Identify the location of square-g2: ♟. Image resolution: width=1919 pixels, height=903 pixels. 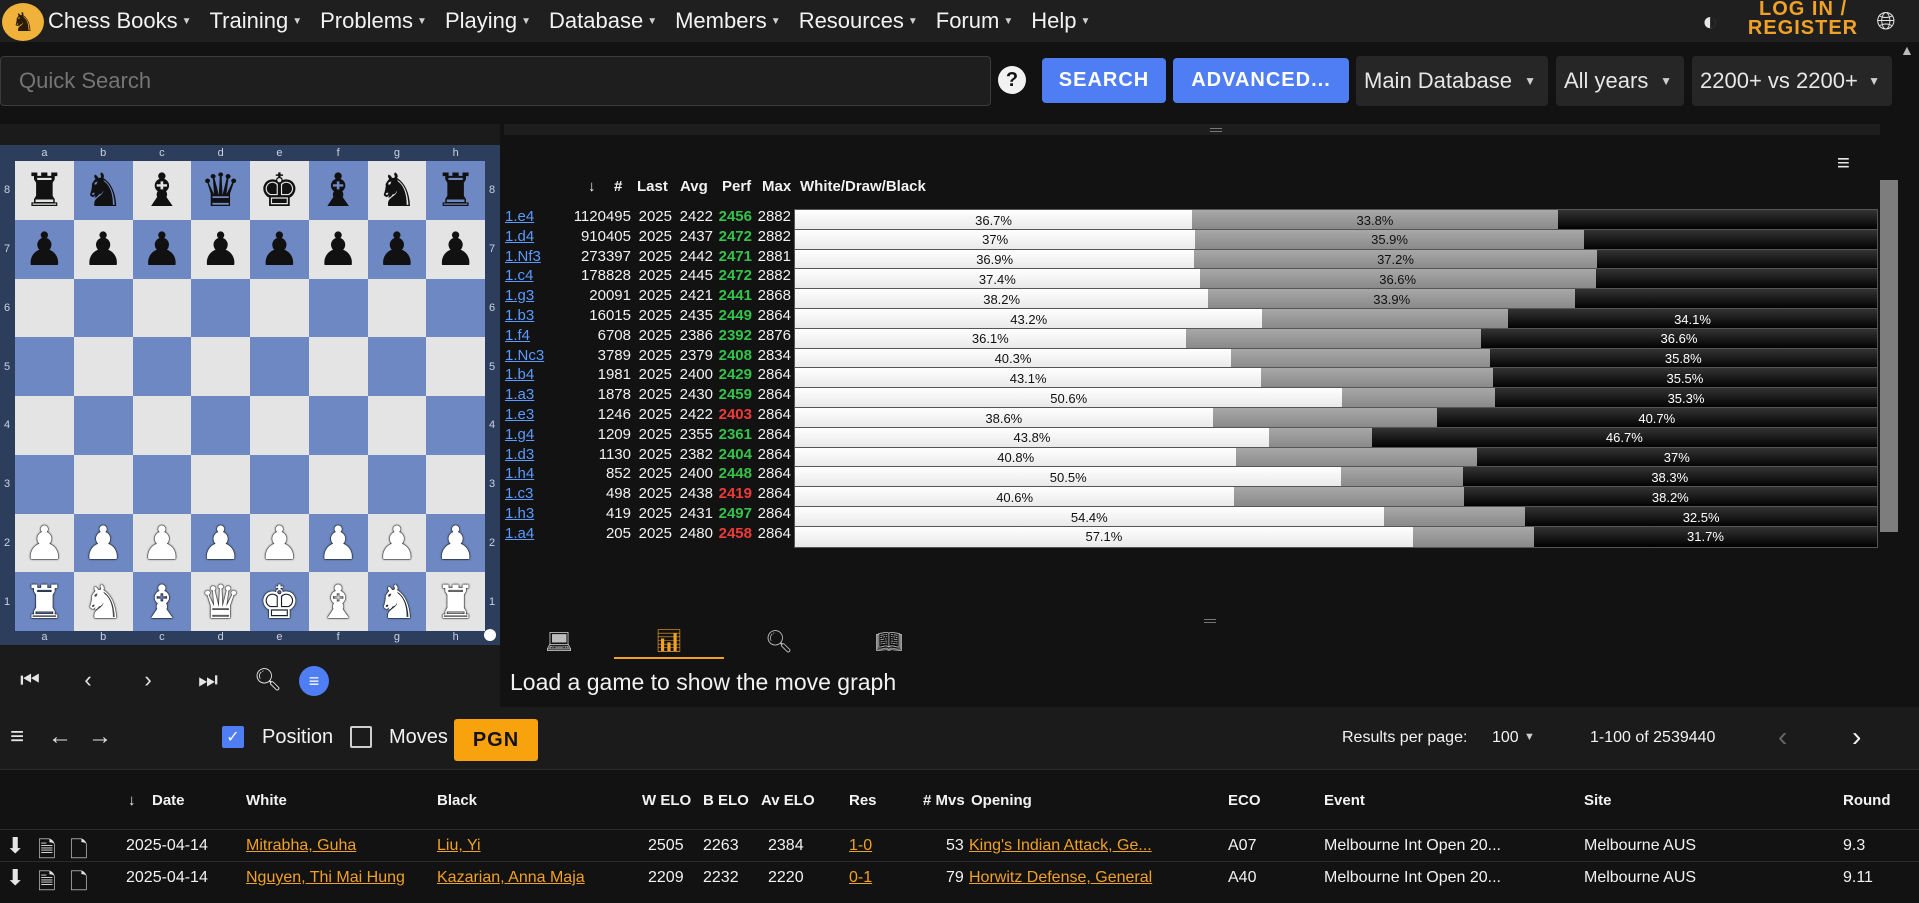
(397, 543).